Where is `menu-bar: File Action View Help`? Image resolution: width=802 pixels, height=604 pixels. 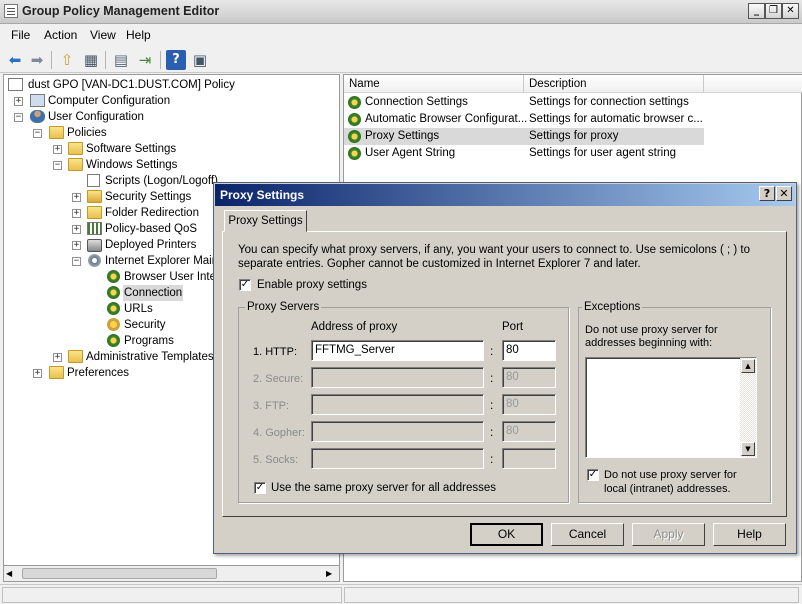
menu-bar: File Action View Help is located at coordinates (401, 35).